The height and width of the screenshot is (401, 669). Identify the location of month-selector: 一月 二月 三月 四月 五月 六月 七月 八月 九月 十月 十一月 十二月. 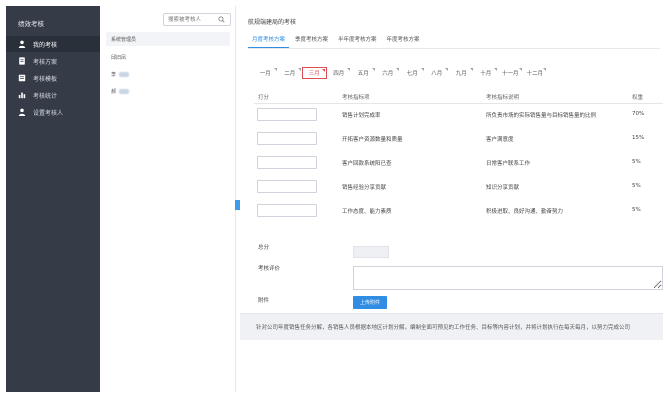
(400, 73).